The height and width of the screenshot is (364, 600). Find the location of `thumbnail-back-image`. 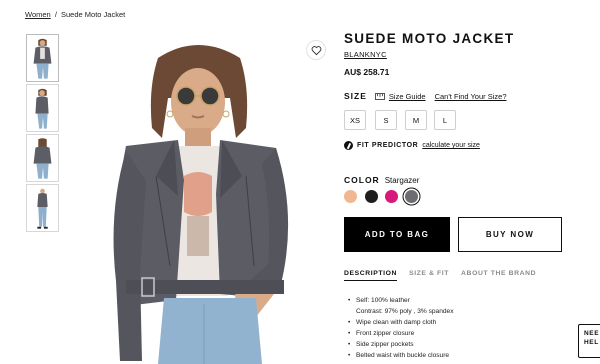

thumbnail-back-image is located at coordinates (42, 158).